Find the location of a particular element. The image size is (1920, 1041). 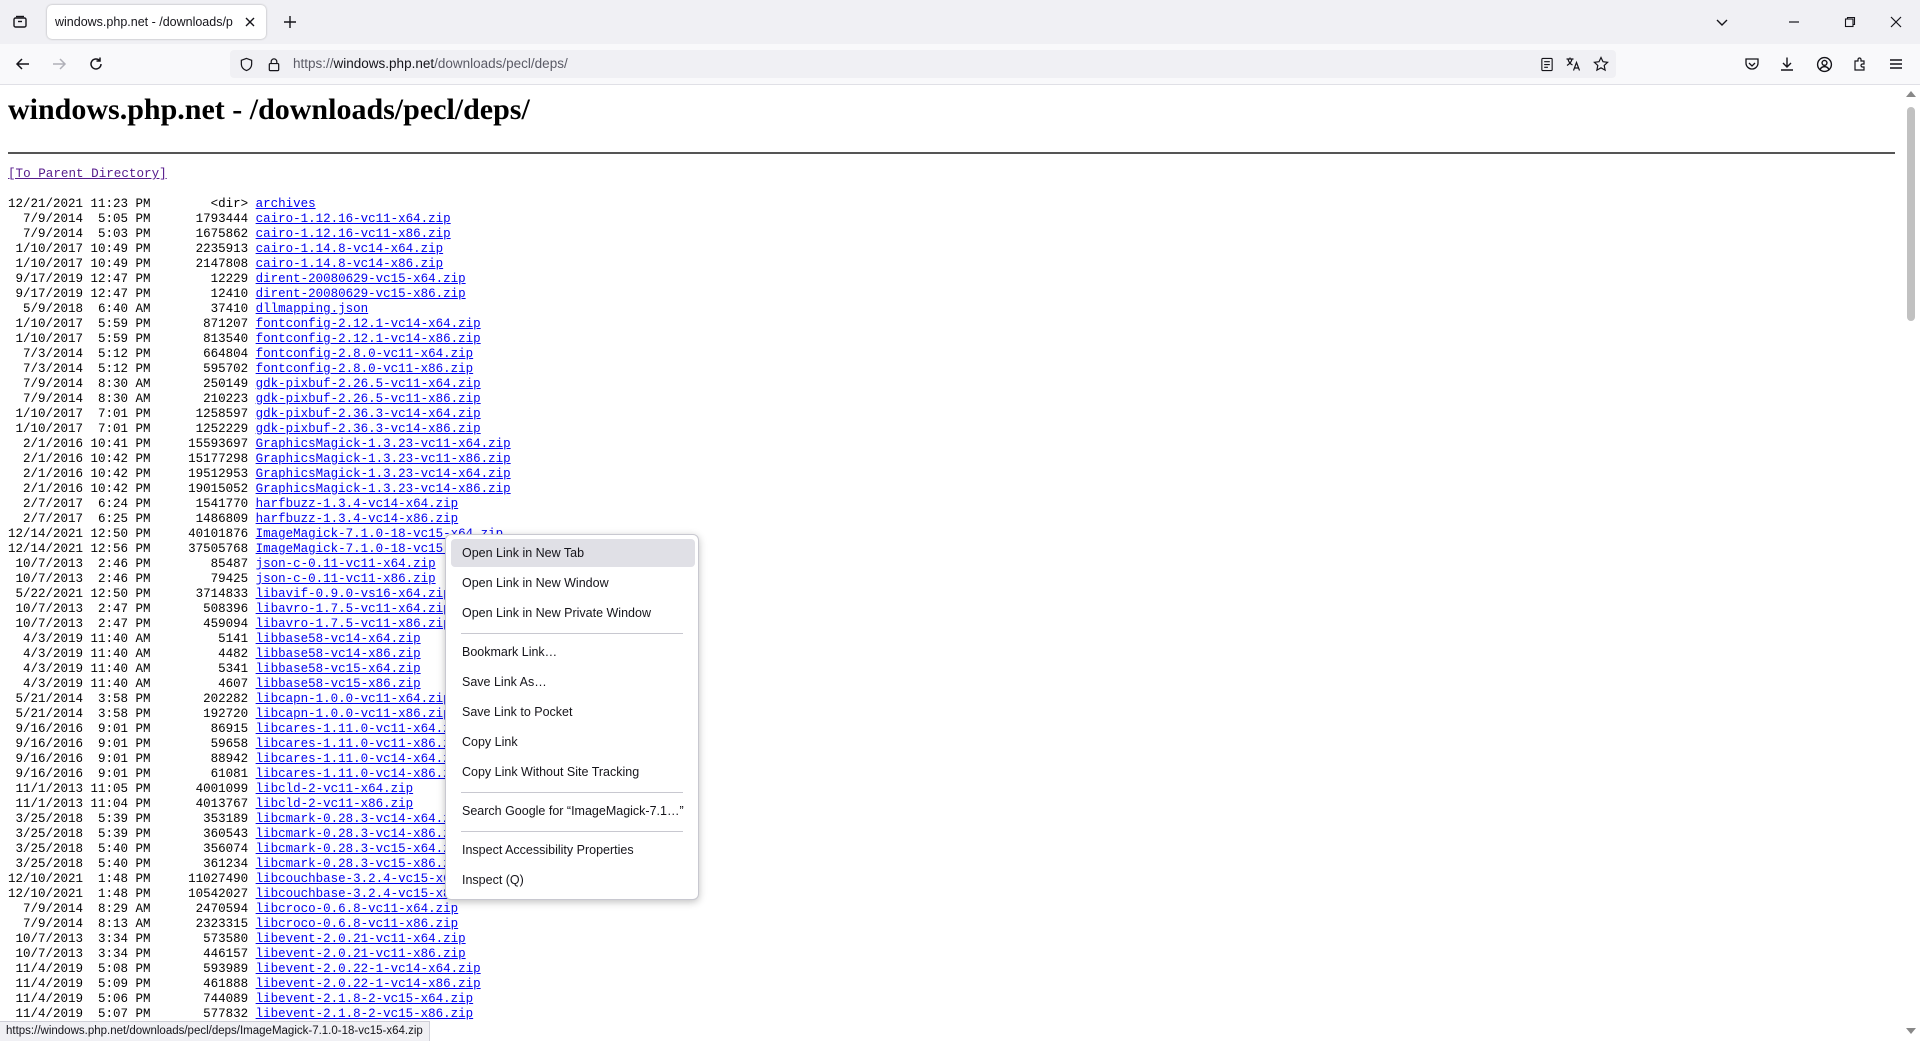

listing-file-link: dirent-20080629-vc15-x86.zip is located at coordinates (361, 294).